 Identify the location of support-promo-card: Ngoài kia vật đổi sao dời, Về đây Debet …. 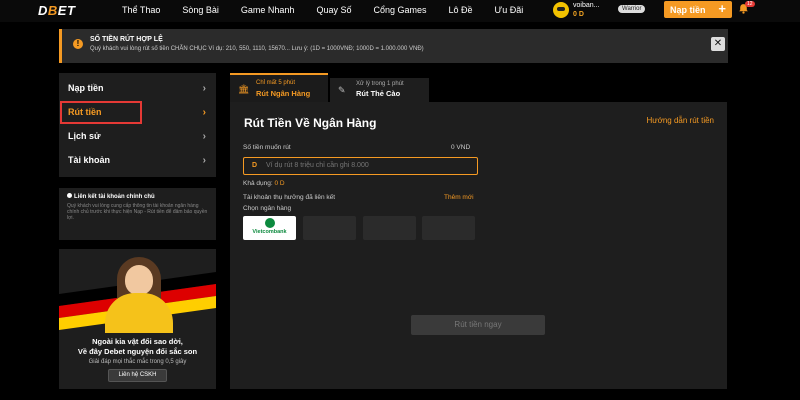
(137, 319).